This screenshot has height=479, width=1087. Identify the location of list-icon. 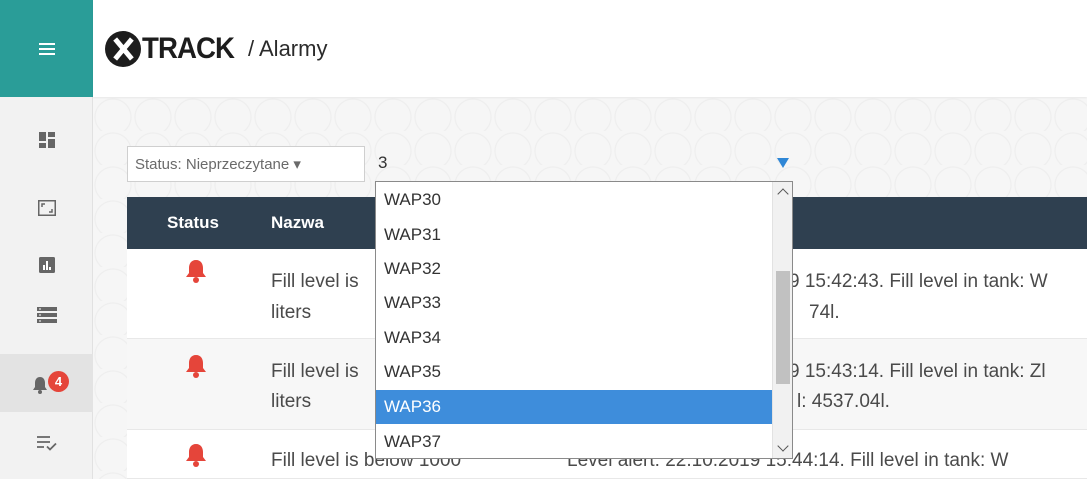
(46, 315).